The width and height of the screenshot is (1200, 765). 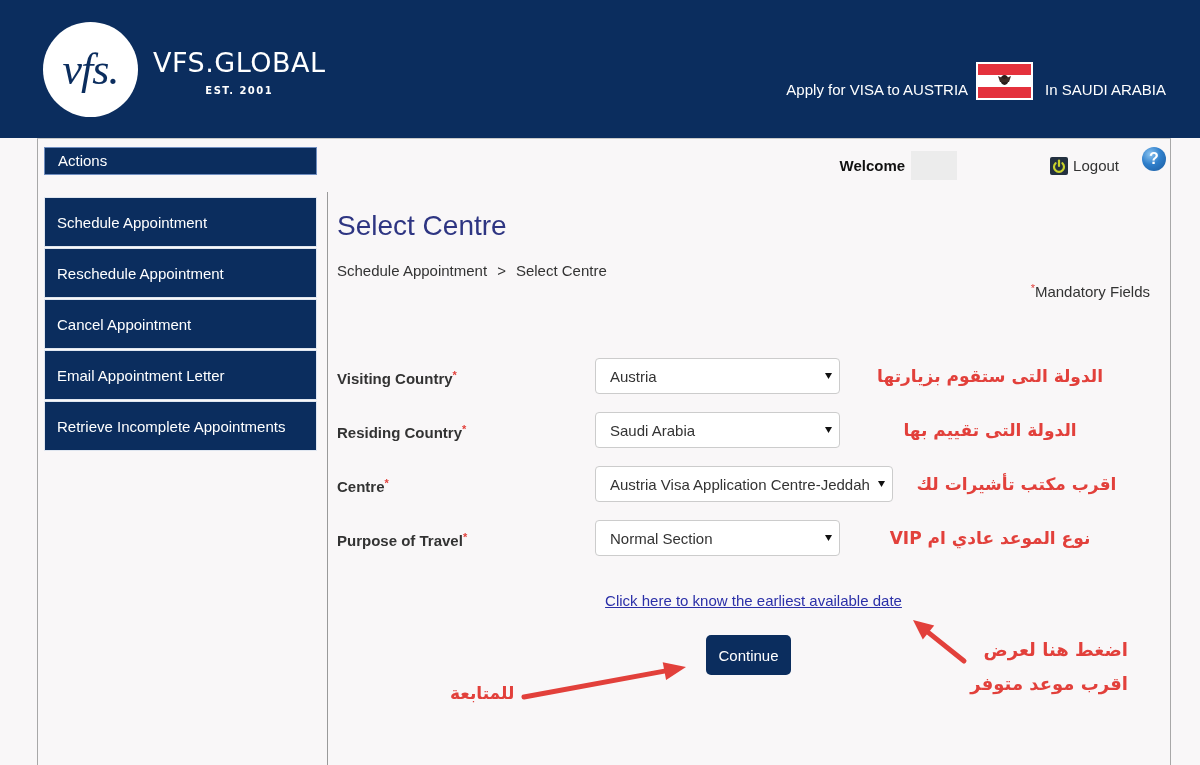 I want to click on annotation-text: اضغط هنا لعرض, so click(x=1055, y=650).